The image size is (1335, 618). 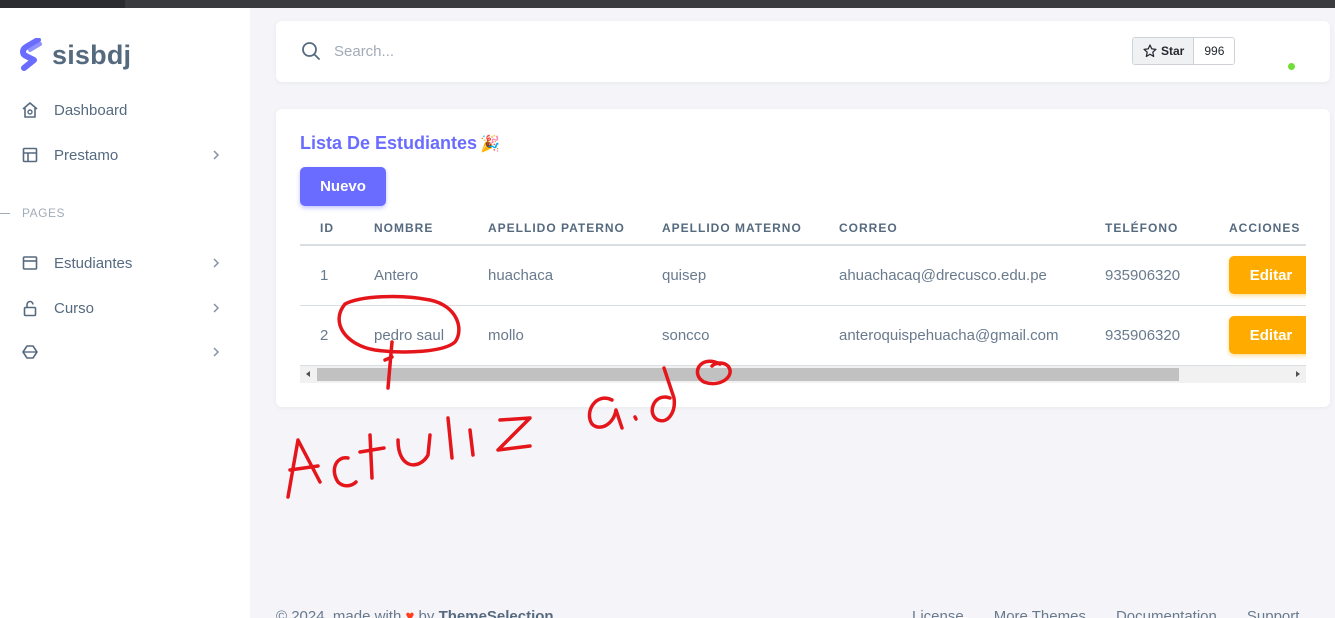 What do you see at coordinates (730, 4) in the screenshot?
I see `window-top-strip-inner` at bounding box center [730, 4].